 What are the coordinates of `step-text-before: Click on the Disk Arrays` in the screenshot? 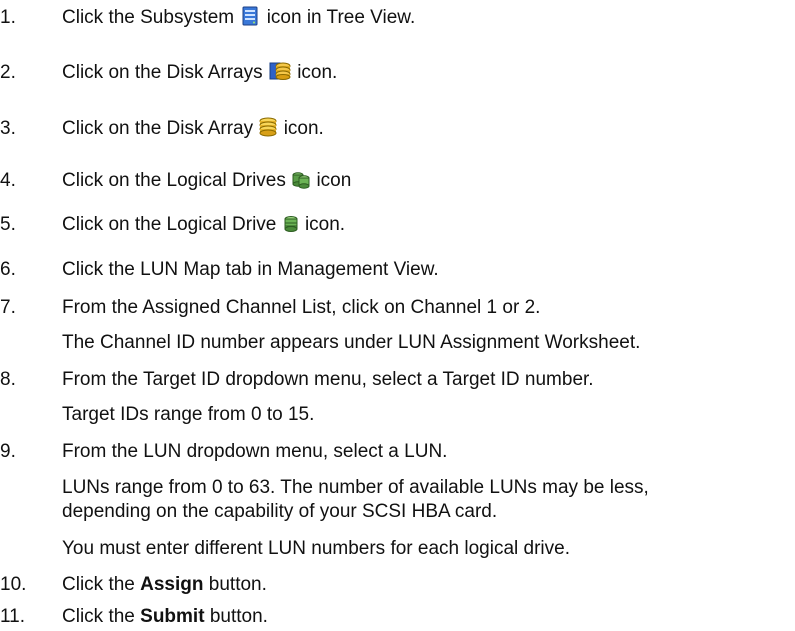 It's located at (162, 72).